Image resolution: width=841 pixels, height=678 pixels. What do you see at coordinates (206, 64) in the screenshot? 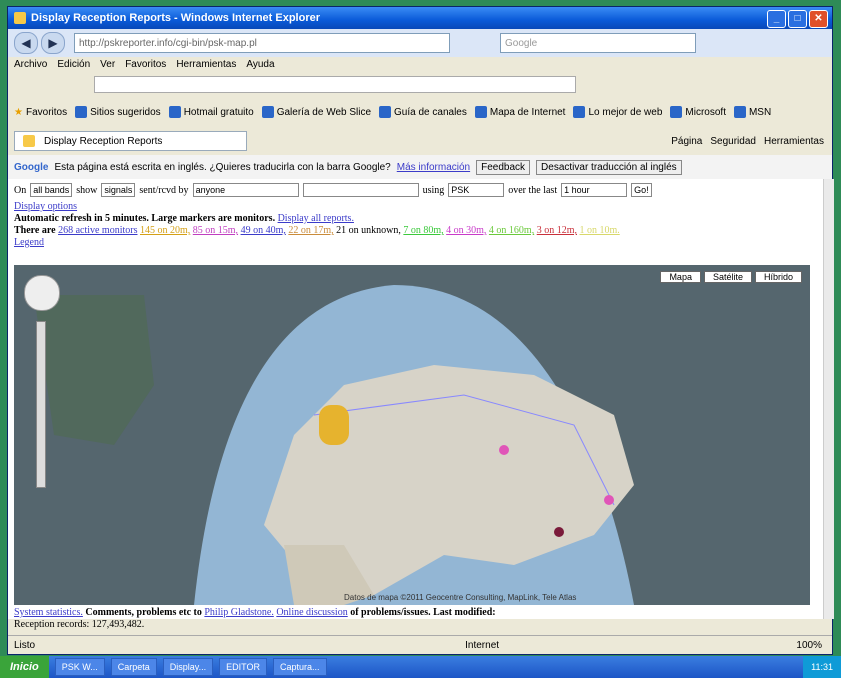
I see `menu-herramientas: Herramientas` at bounding box center [206, 64].